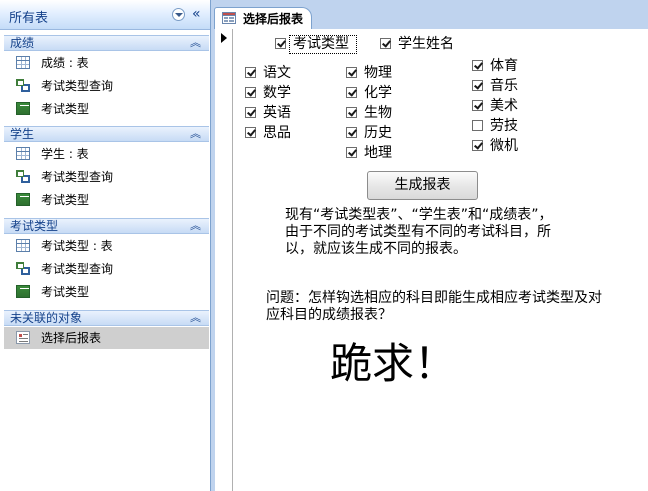  Describe the element at coordinates (46, 318) in the screenshot. I see `nav-group-label: 未关联的对象` at that location.